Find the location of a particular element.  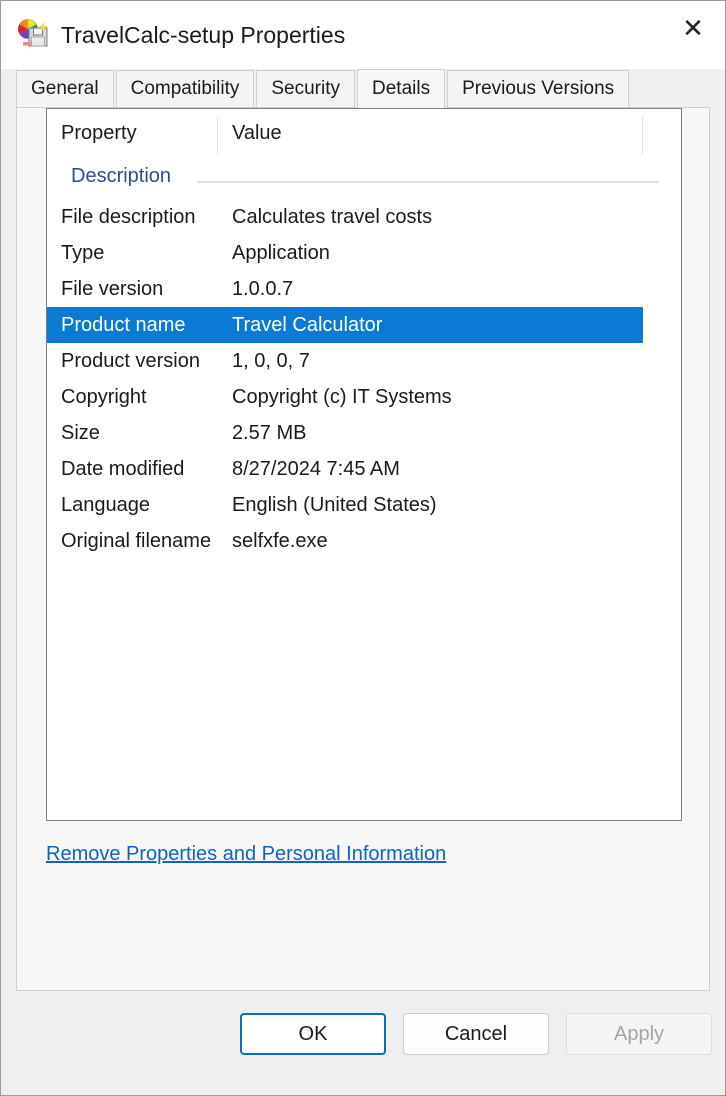

setup-package-icon is located at coordinates (33, 35).